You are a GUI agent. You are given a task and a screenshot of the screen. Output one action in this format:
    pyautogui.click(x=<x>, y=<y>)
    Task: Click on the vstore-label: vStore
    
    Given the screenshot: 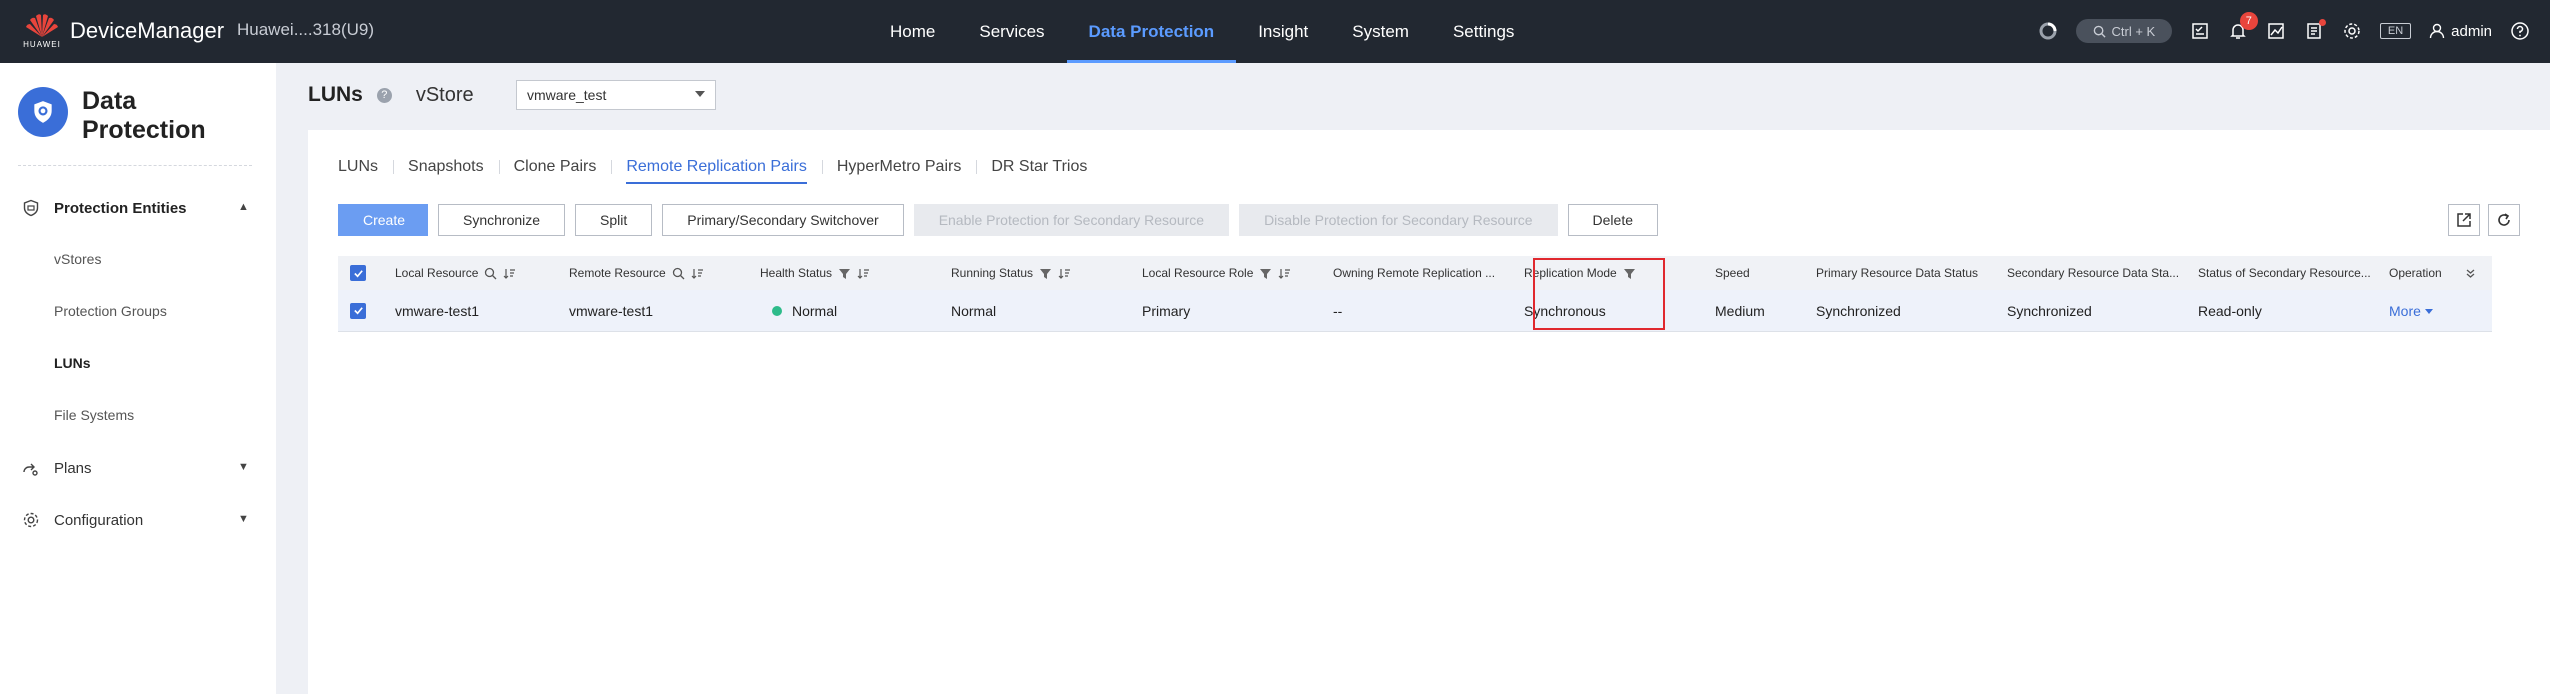 What is the action you would take?
    pyautogui.click(x=444, y=94)
    